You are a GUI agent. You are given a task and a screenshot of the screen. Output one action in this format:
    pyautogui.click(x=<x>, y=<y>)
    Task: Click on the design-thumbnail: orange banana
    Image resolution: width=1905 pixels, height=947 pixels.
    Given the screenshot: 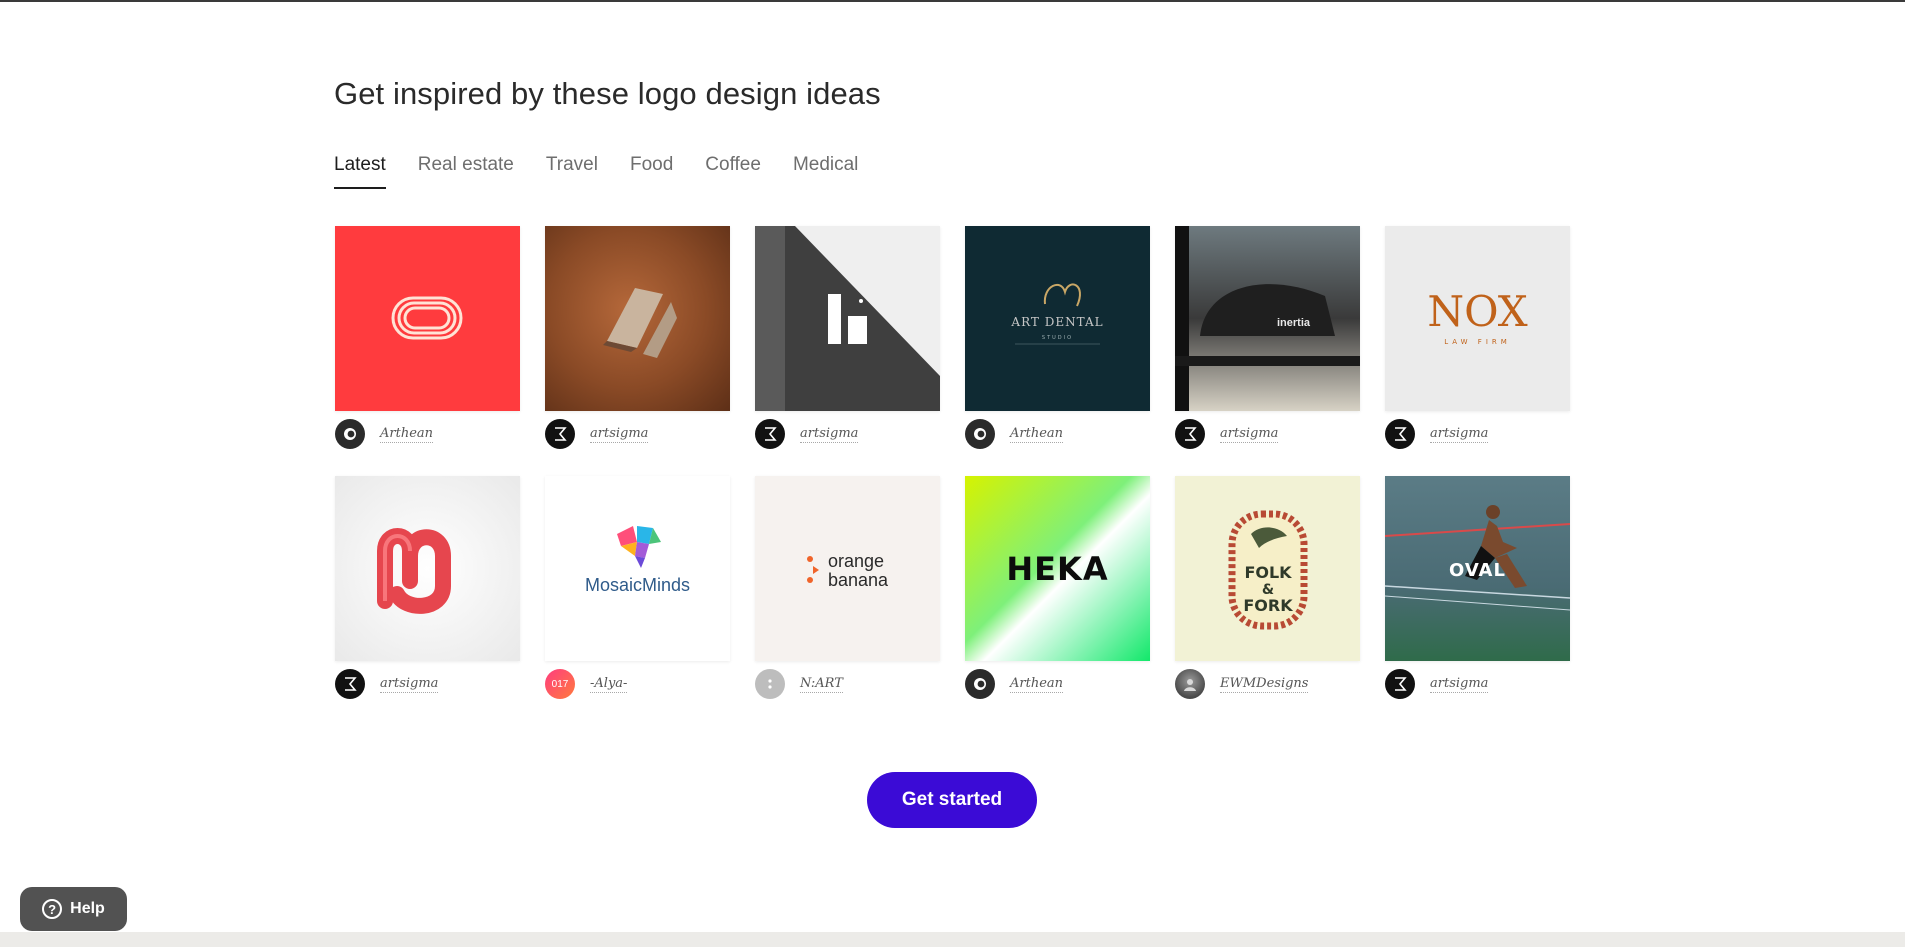 What is the action you would take?
    pyautogui.click(x=847, y=568)
    